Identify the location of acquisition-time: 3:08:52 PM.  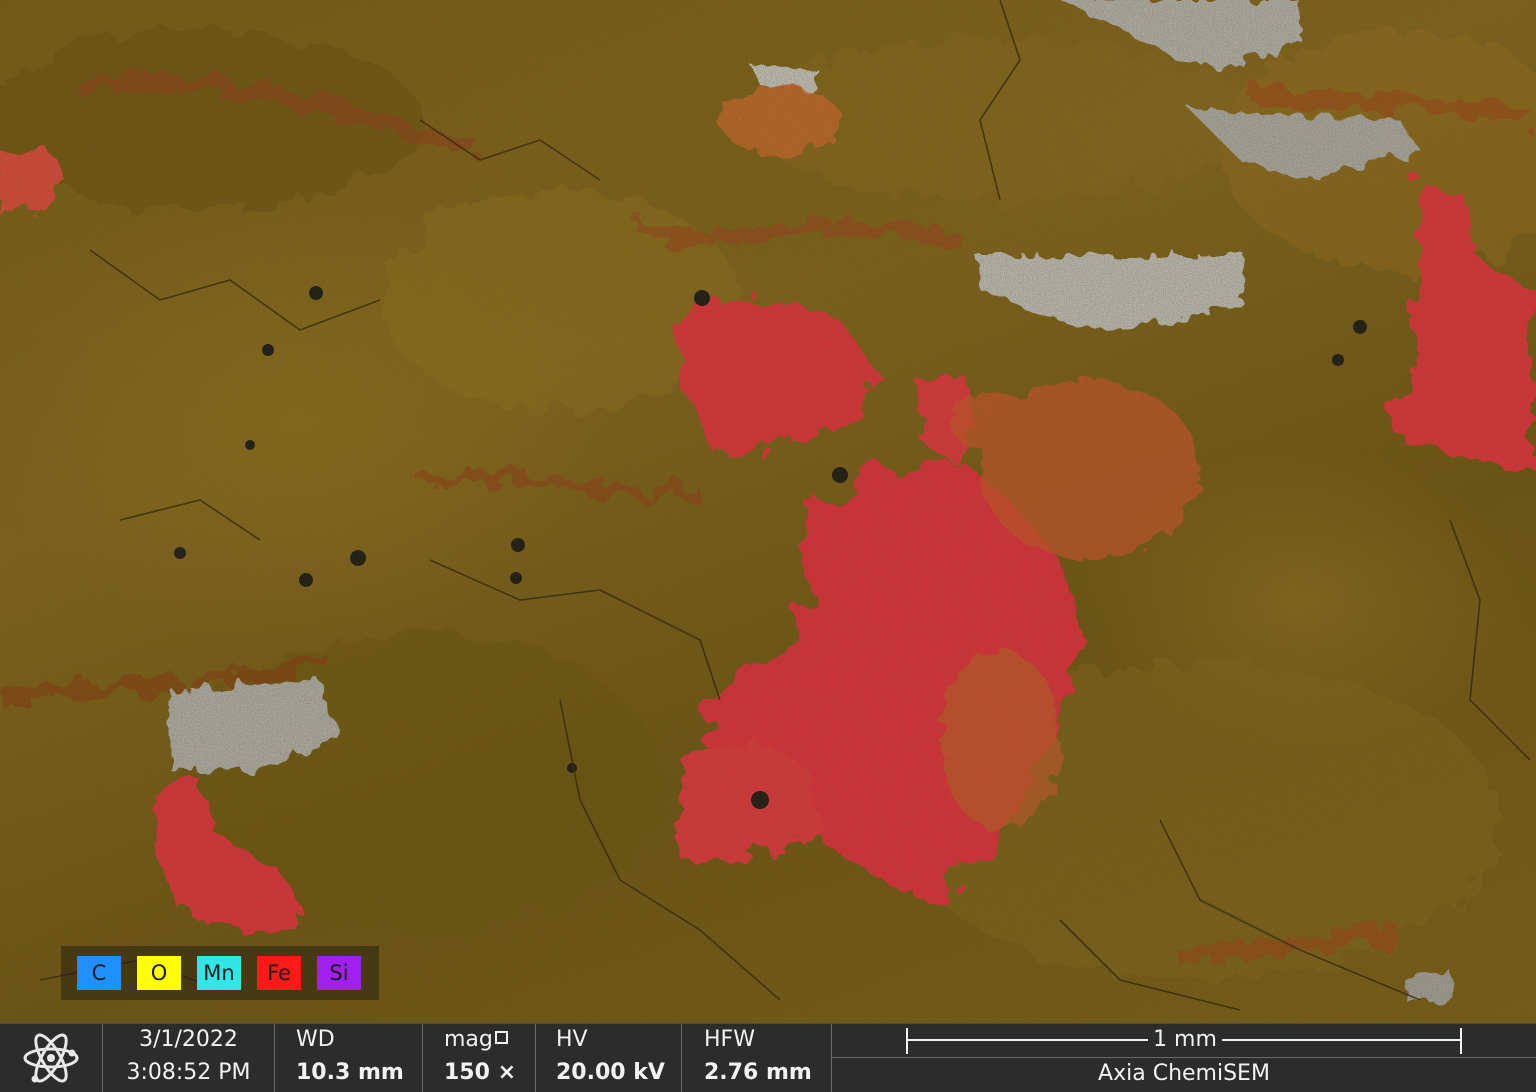
(188, 1072).